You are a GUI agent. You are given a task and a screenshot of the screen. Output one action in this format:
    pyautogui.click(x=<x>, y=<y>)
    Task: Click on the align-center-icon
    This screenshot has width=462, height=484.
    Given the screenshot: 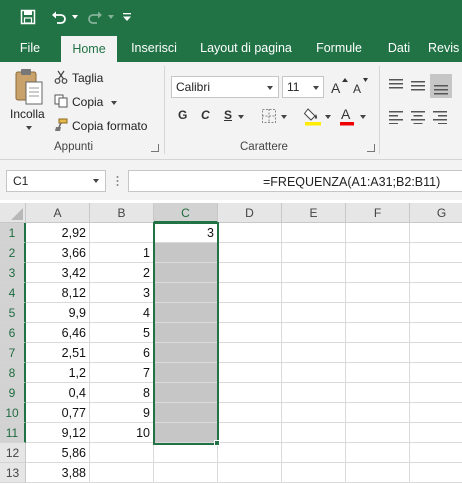 What is the action you would take?
    pyautogui.click(x=418, y=117)
    